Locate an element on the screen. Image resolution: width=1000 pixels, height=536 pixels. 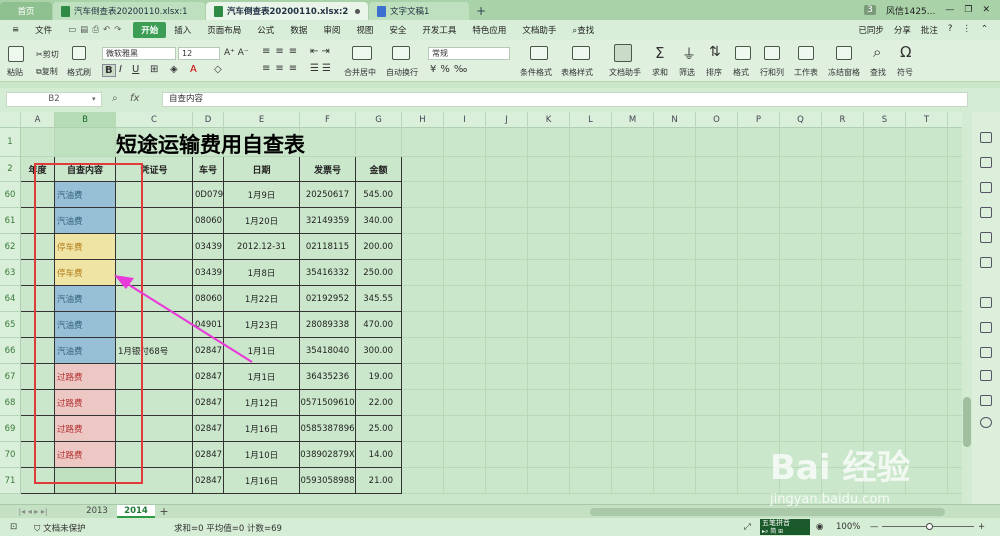
invoice-cell: 20250617 is located at coordinates (328, 195).